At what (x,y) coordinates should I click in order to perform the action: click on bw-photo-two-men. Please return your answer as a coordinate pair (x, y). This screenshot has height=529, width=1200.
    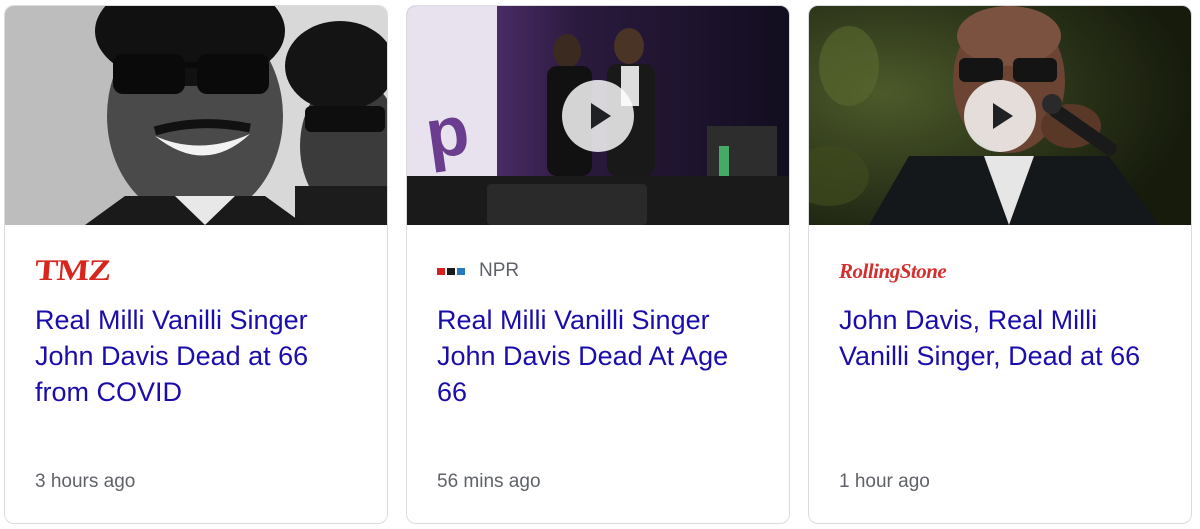
    Looking at the image, I should click on (196, 115).